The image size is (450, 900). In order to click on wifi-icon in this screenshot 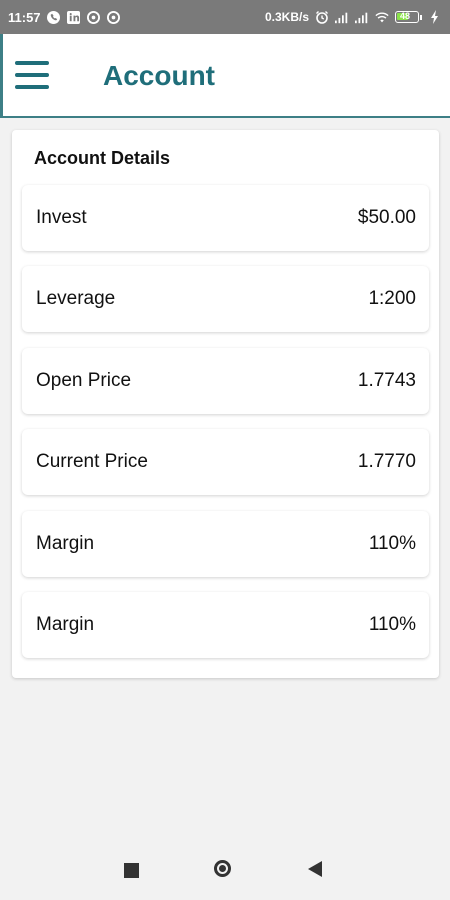, I will do `click(382, 17)`.